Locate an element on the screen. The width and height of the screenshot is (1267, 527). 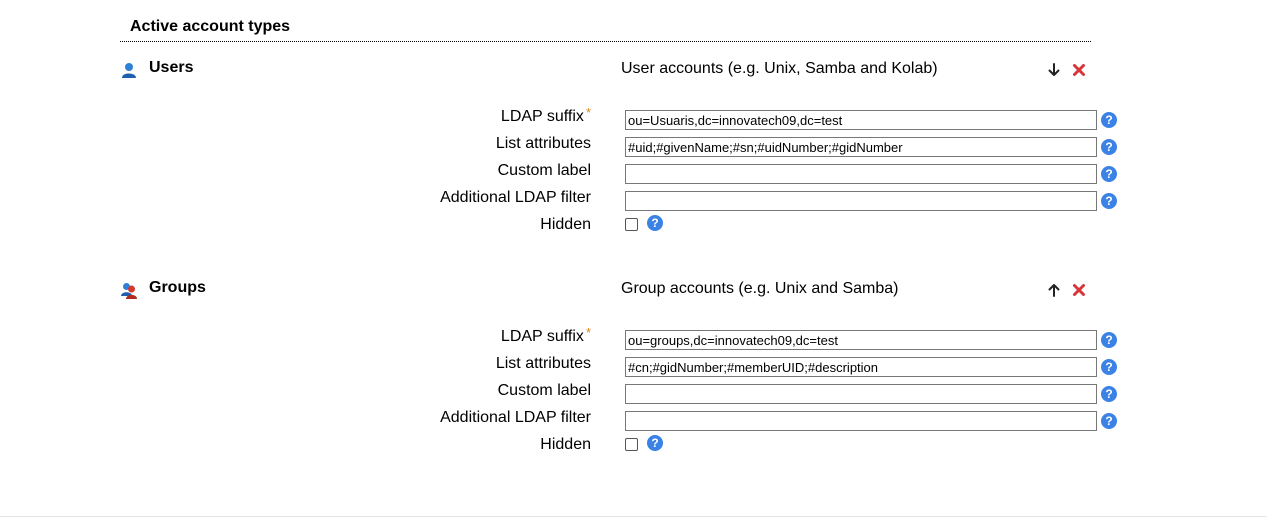
arrow-up-icon is located at coordinates (1054, 290).